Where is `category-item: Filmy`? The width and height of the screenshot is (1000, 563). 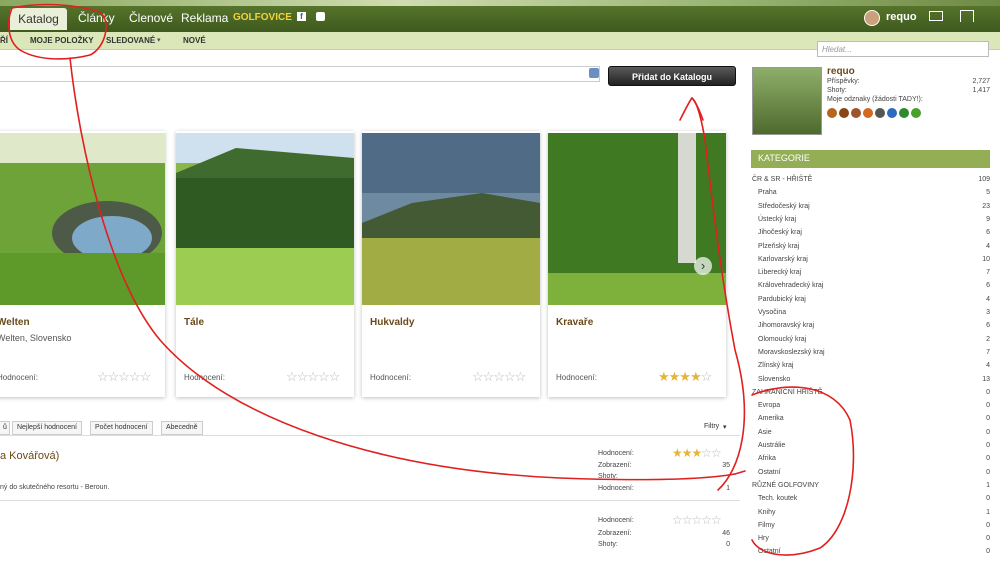
category-item: Filmy is located at coordinates (766, 525).